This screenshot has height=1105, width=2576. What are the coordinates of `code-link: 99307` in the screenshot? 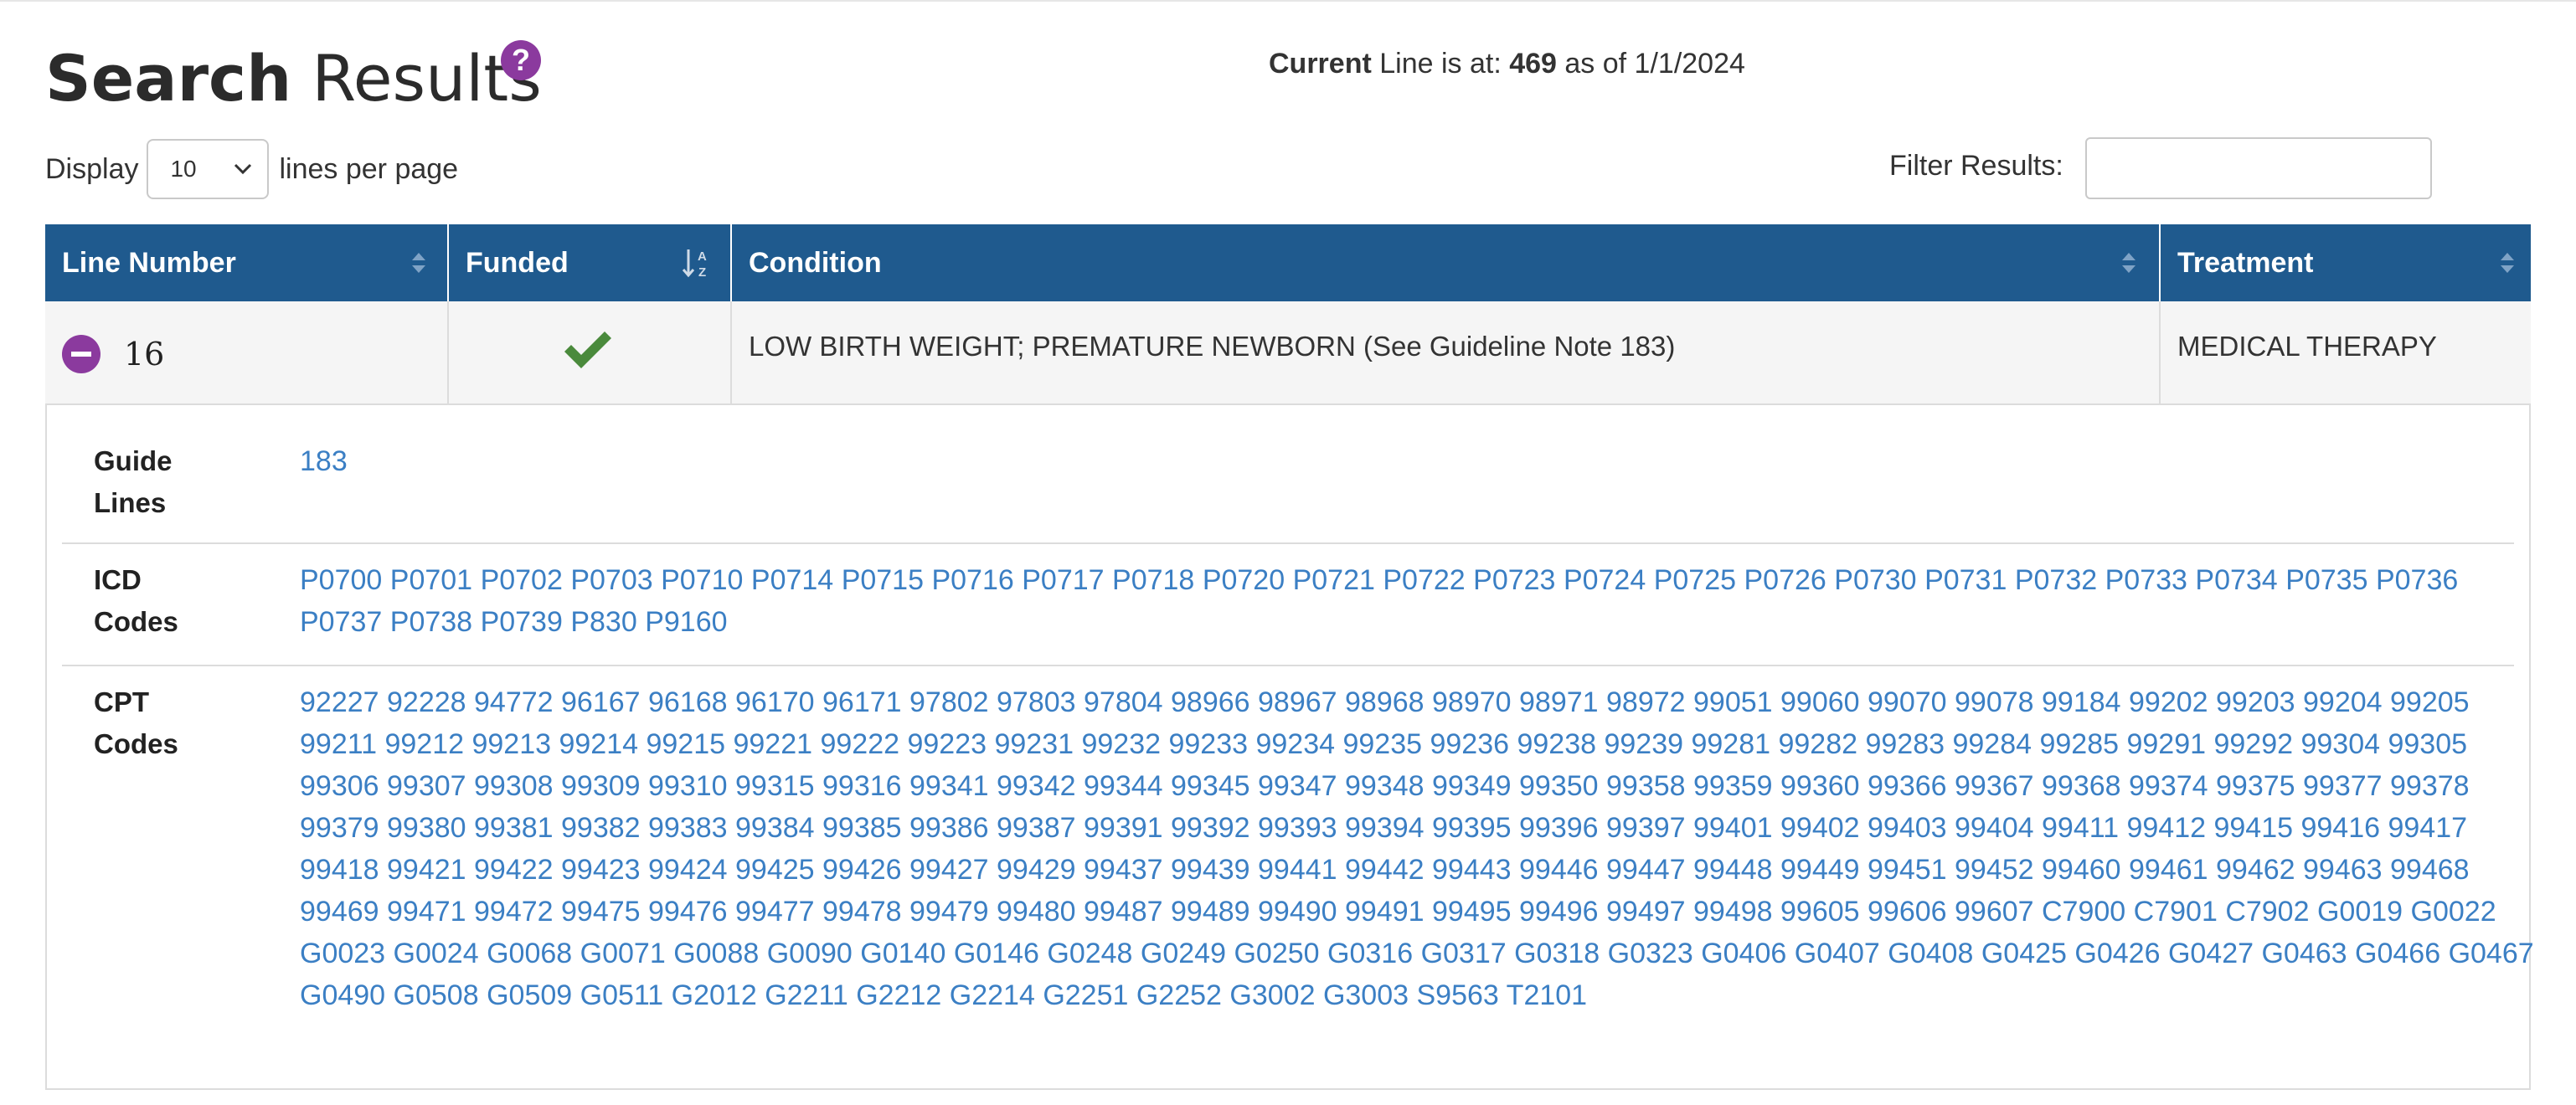 It's located at (422, 786).